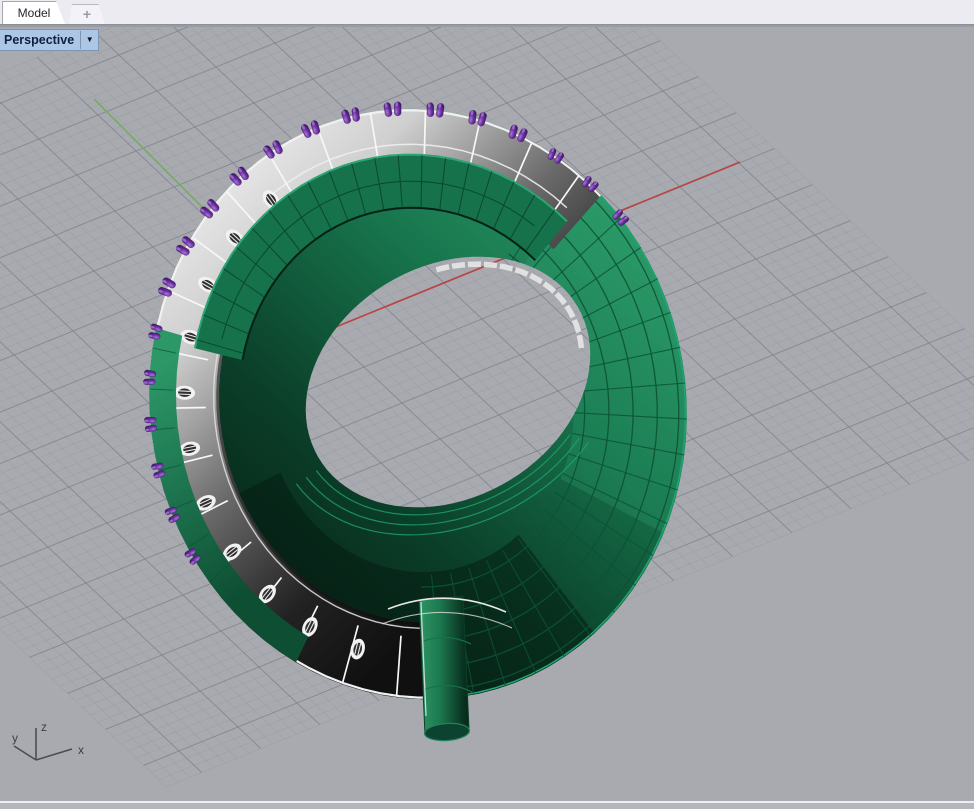 The image size is (974, 809). What do you see at coordinates (89, 40) in the screenshot?
I see `chevron-down-icon: ▼` at bounding box center [89, 40].